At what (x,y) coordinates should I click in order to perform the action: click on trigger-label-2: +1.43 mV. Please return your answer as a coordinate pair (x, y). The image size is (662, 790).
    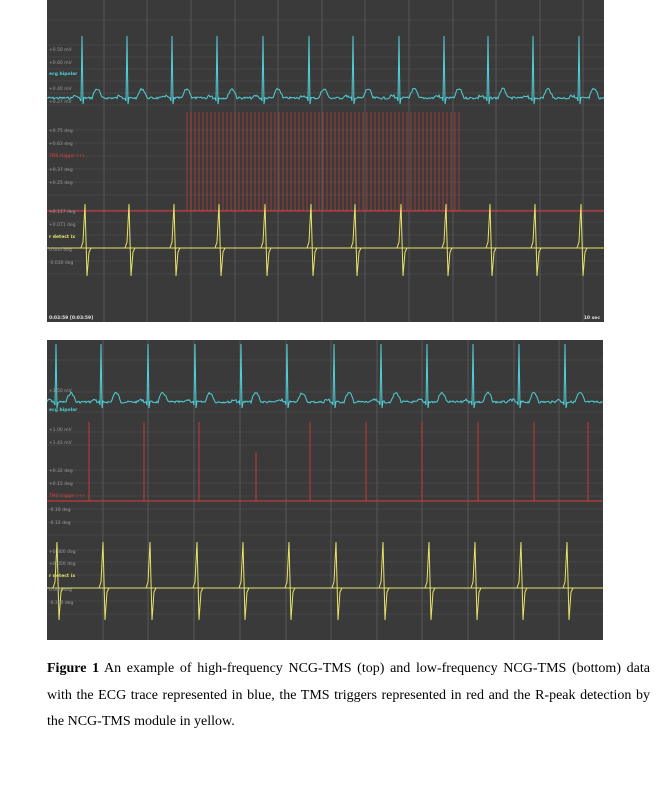
    Looking at the image, I should click on (60, 443).